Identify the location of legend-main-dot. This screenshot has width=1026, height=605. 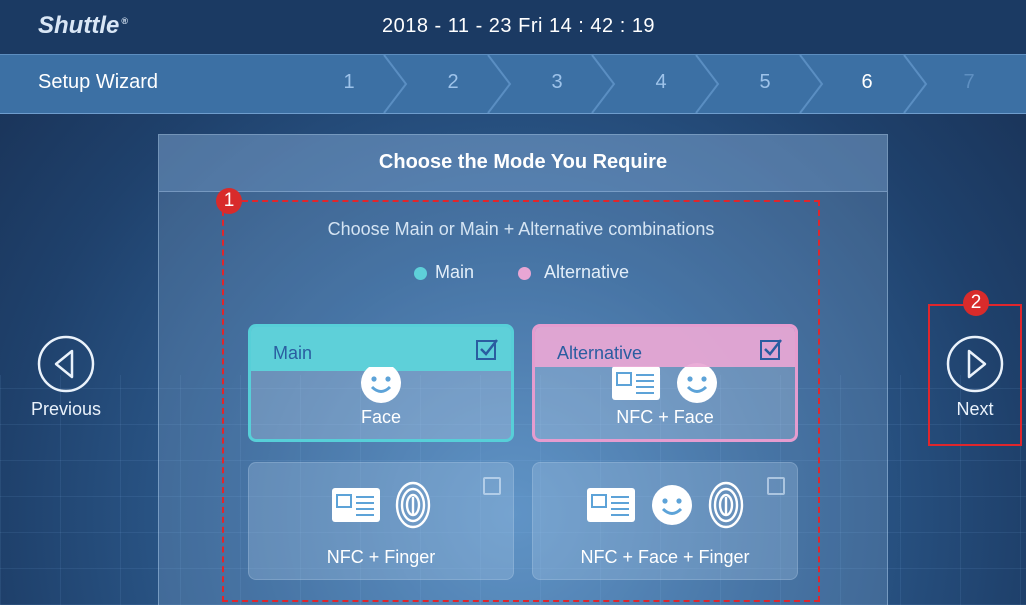
(420, 273).